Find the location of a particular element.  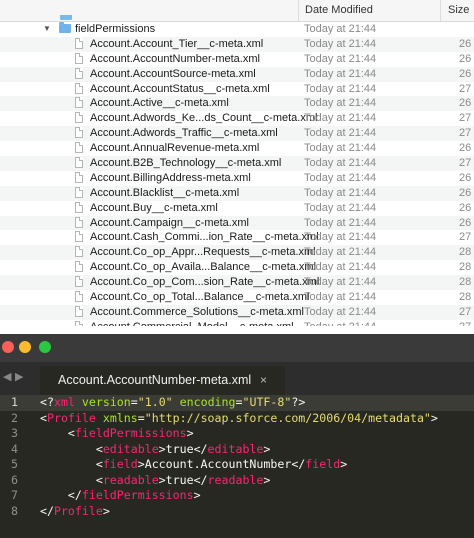

code-line: 7 </fieldPermissions> is located at coordinates (237, 496).